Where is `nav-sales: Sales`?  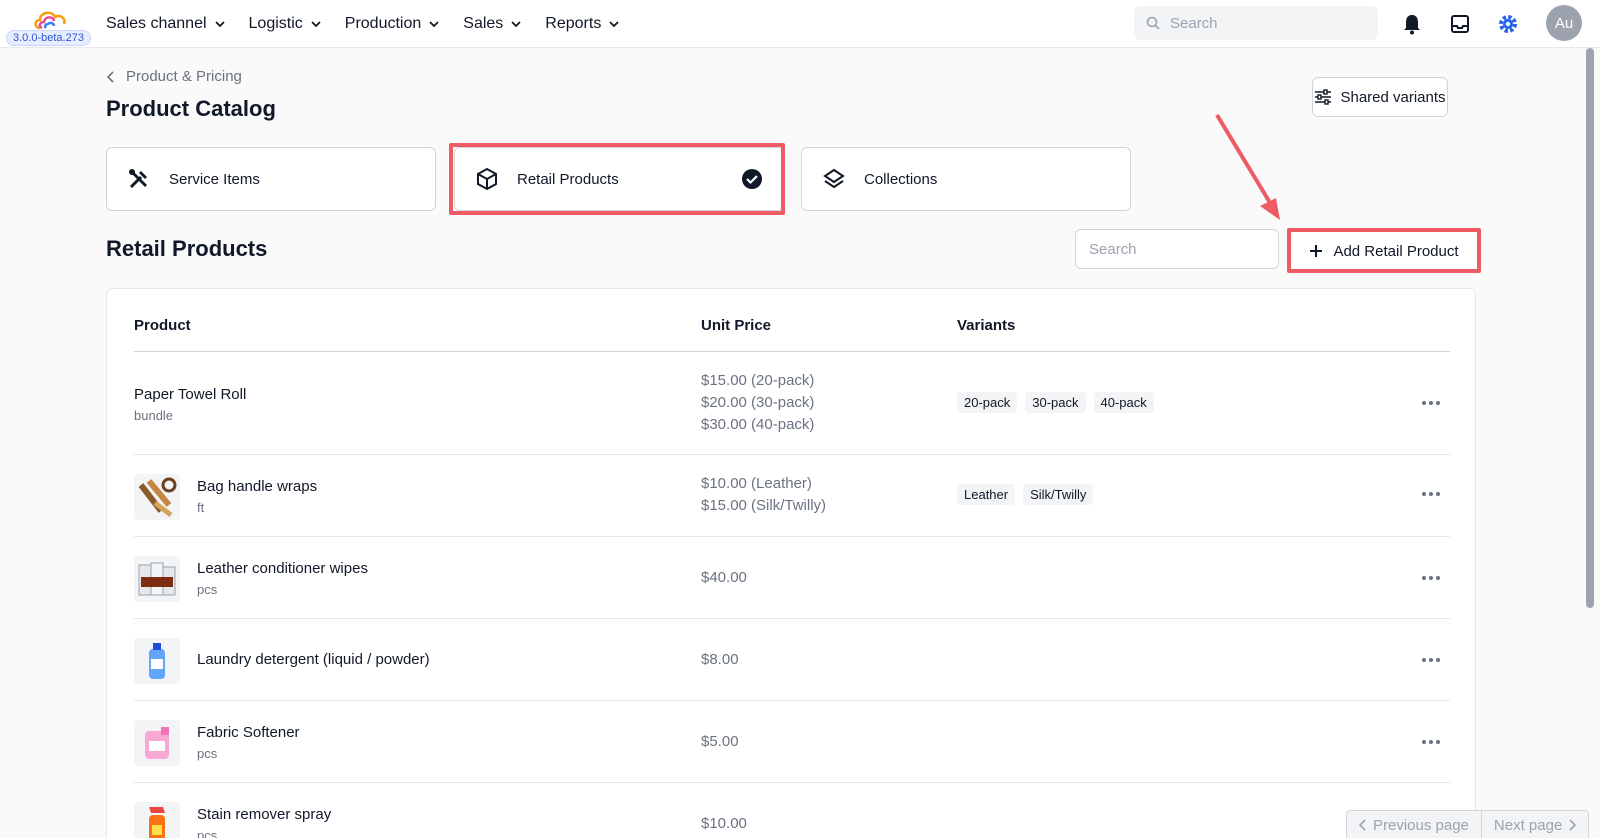
nav-sales: Sales is located at coordinates (493, 24).